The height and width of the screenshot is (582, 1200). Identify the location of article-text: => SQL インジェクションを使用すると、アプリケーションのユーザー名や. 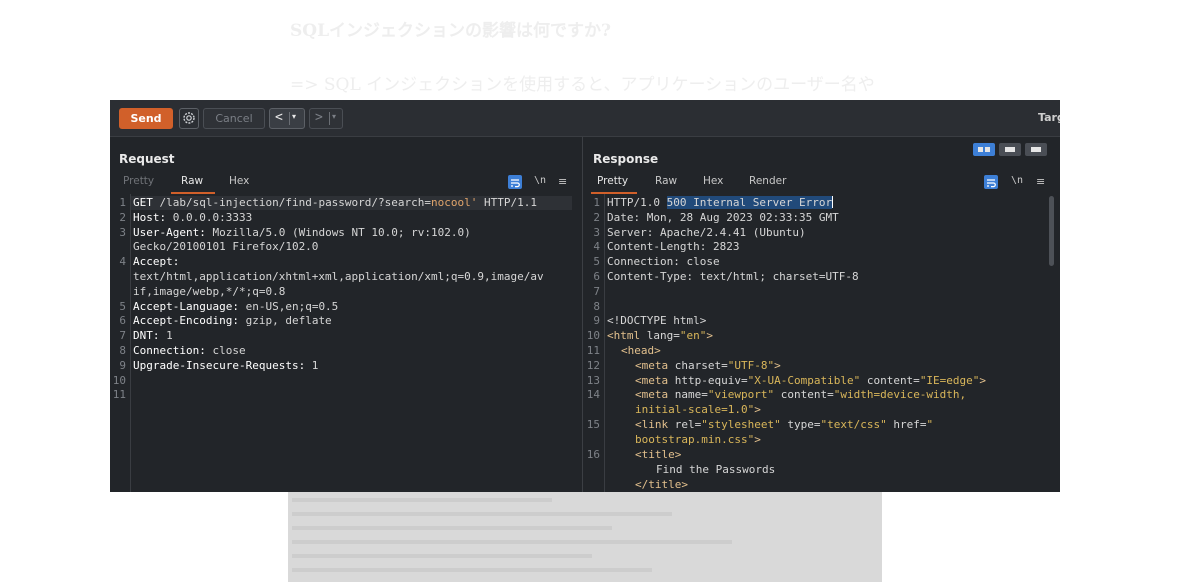
(582, 85).